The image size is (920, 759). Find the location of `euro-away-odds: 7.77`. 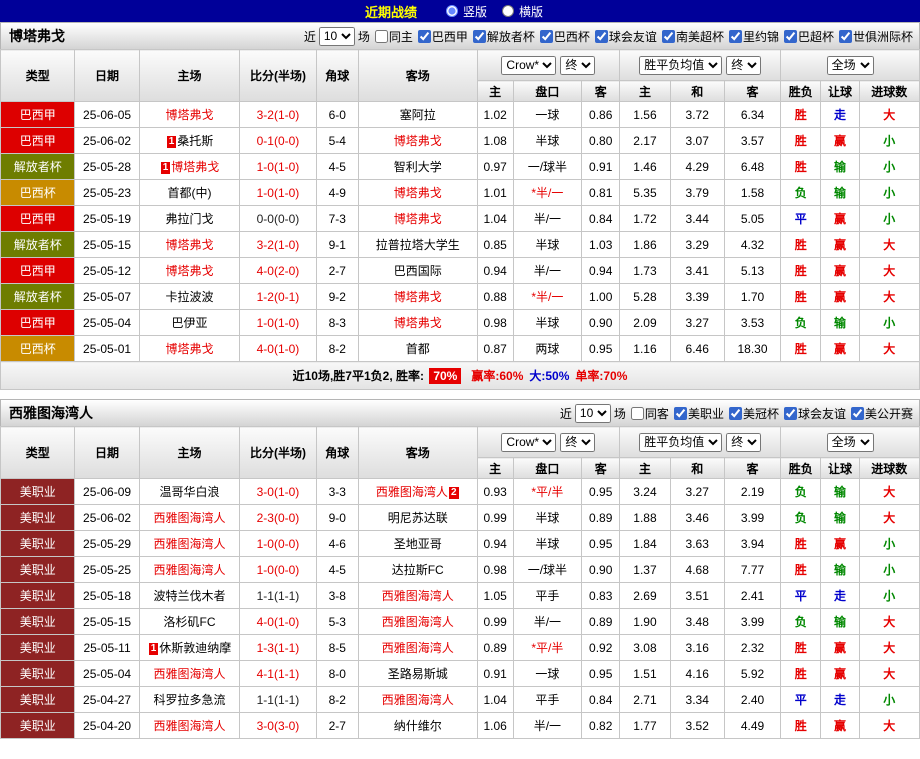

euro-away-odds: 7.77 is located at coordinates (752, 569).